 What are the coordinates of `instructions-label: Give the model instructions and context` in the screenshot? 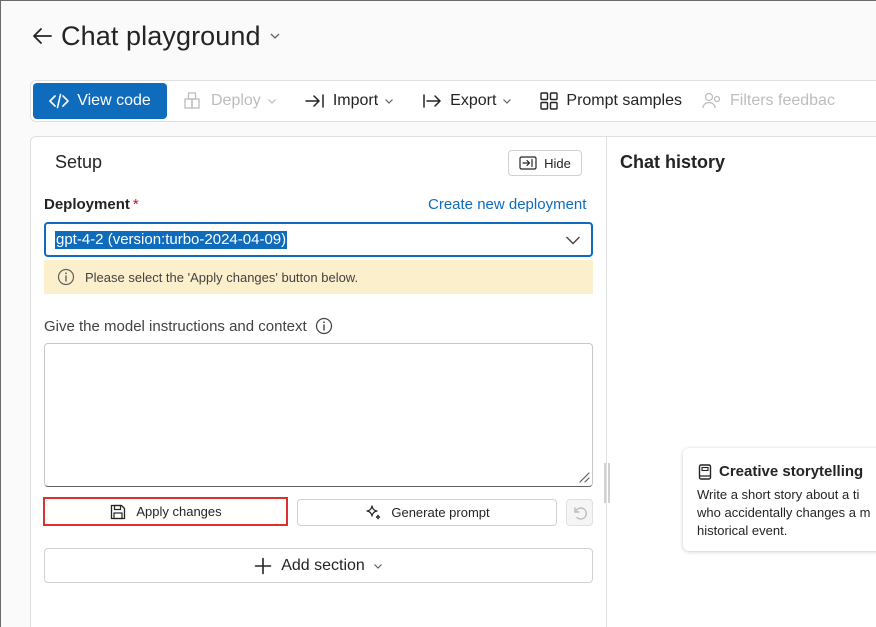 It's located at (188, 326).